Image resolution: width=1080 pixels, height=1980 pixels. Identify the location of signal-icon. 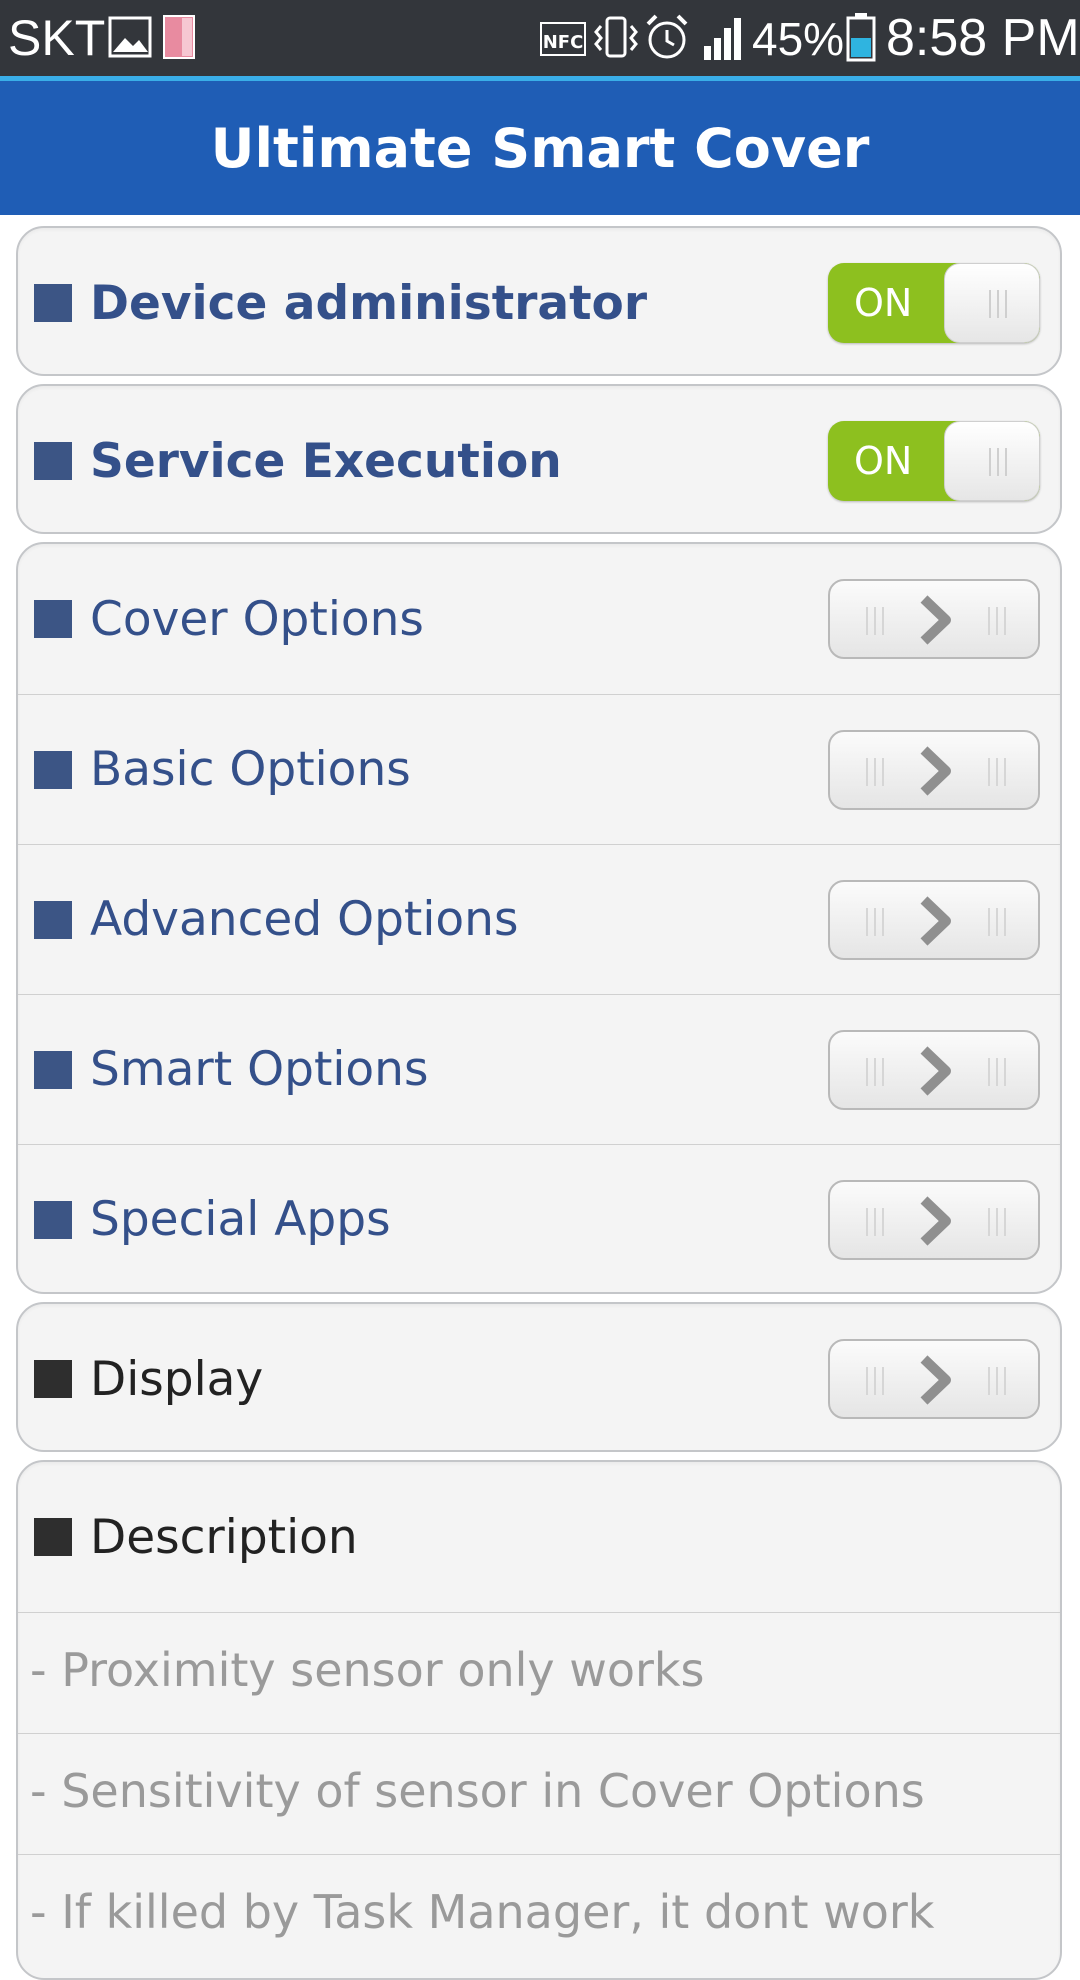
(722, 39).